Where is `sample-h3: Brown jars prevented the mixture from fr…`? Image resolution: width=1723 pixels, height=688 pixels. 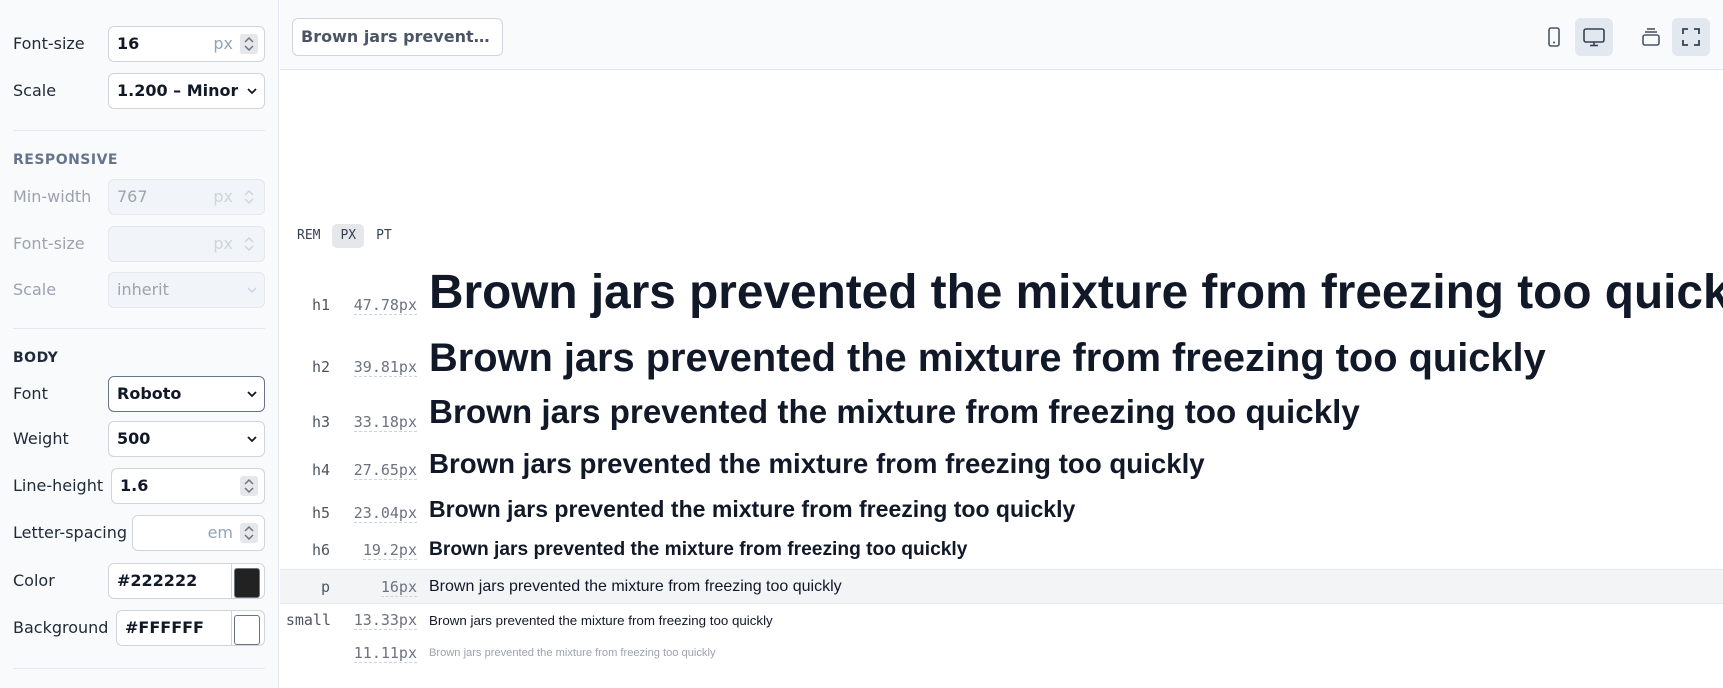 sample-h3: Brown jars prevented the mixture from fr… is located at coordinates (894, 412).